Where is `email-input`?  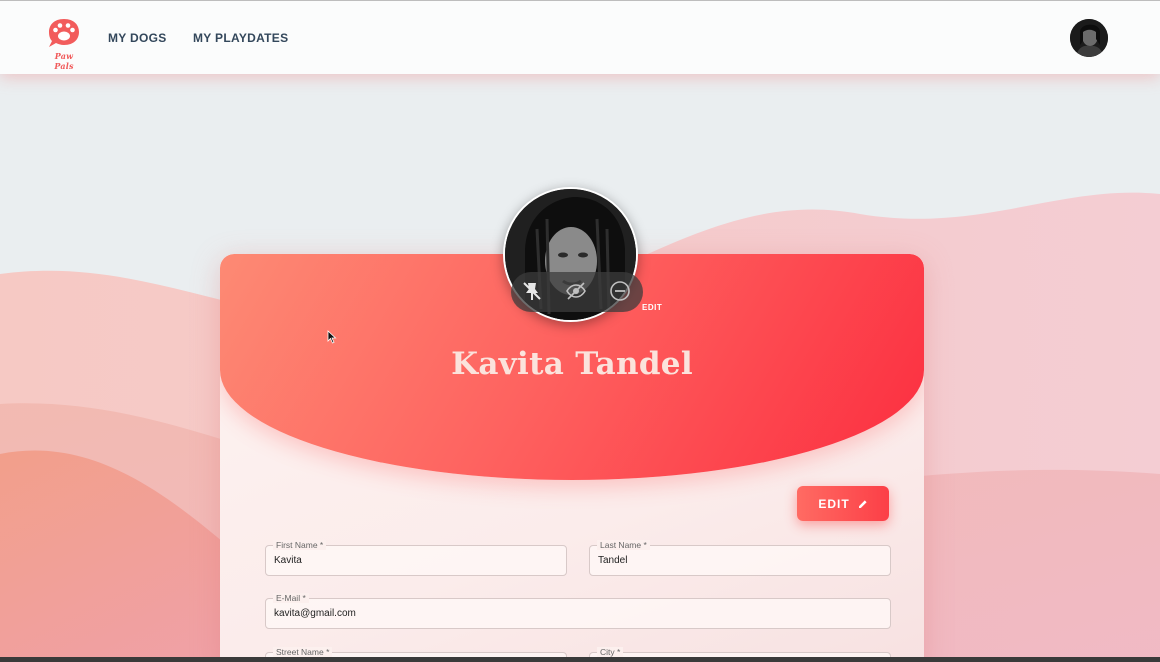 email-input is located at coordinates (574, 613).